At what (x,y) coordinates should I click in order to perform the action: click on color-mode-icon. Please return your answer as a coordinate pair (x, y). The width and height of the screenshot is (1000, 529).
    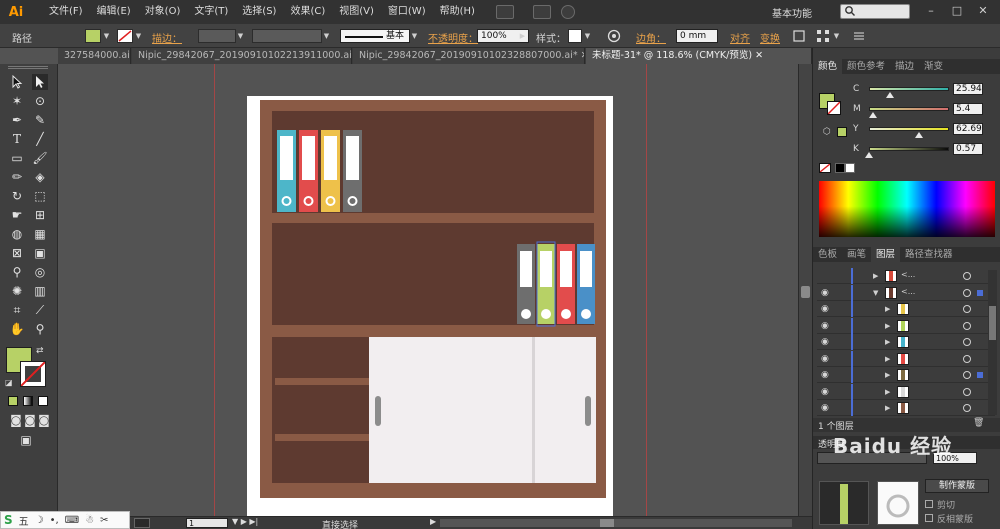
    Looking at the image, I should click on (13, 401).